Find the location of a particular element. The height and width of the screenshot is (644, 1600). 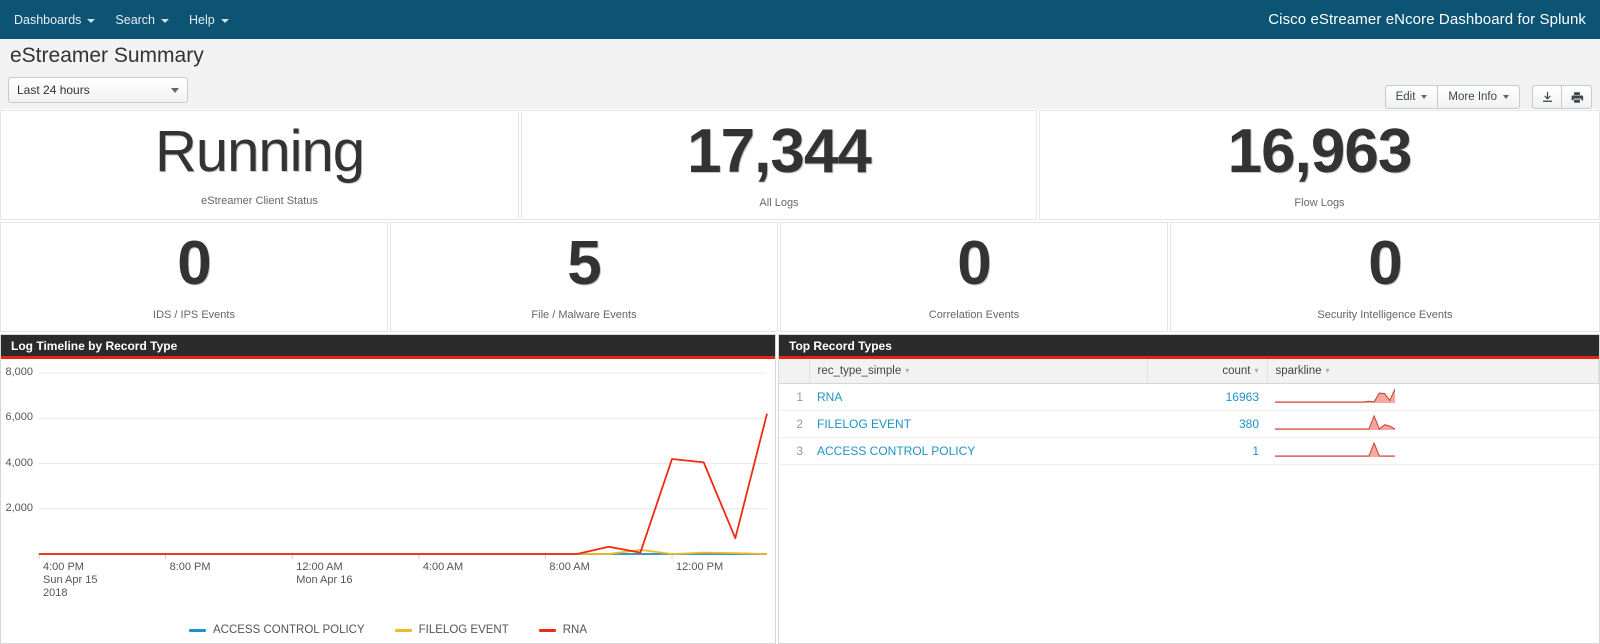

time-range-value: Last 24 hours is located at coordinates (53, 90).